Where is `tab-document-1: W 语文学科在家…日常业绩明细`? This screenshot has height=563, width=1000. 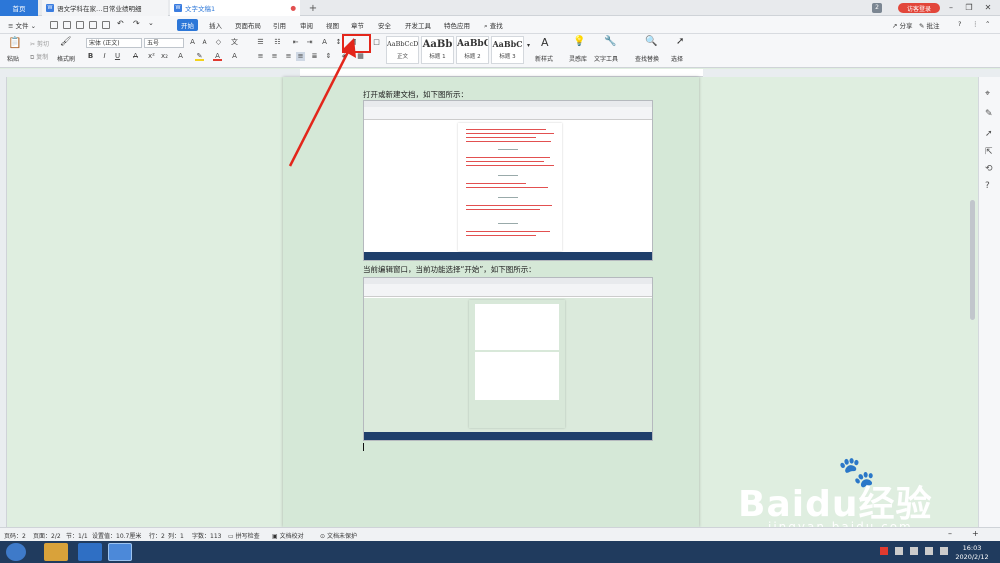
tab-document-1: W 语文学科在家…日常业绩明细 is located at coordinates (105, 8).